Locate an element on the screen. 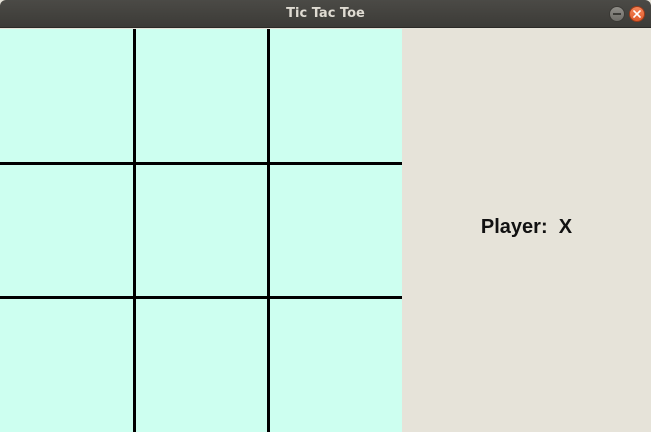  player-label: Player: is located at coordinates (514, 227).